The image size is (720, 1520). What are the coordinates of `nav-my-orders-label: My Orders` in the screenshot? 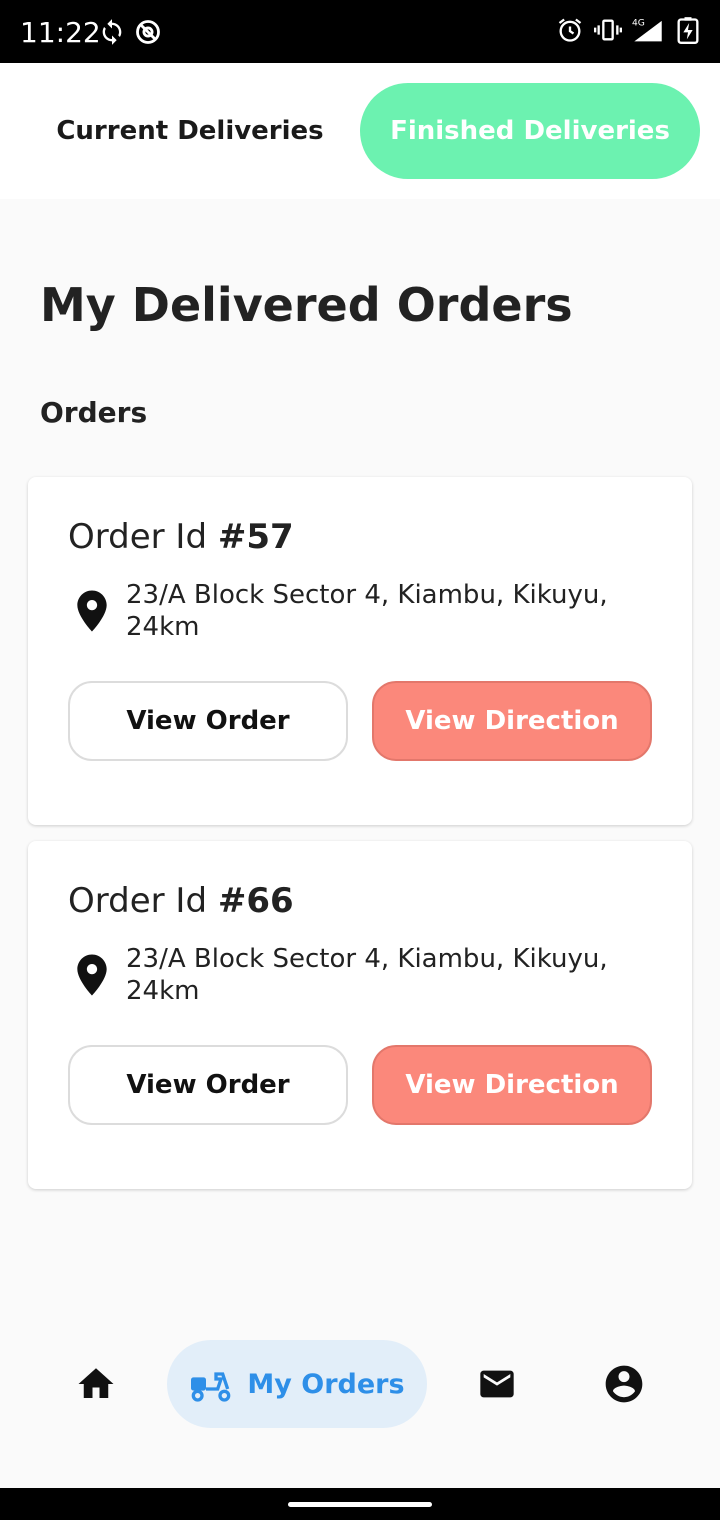 It's located at (326, 1384).